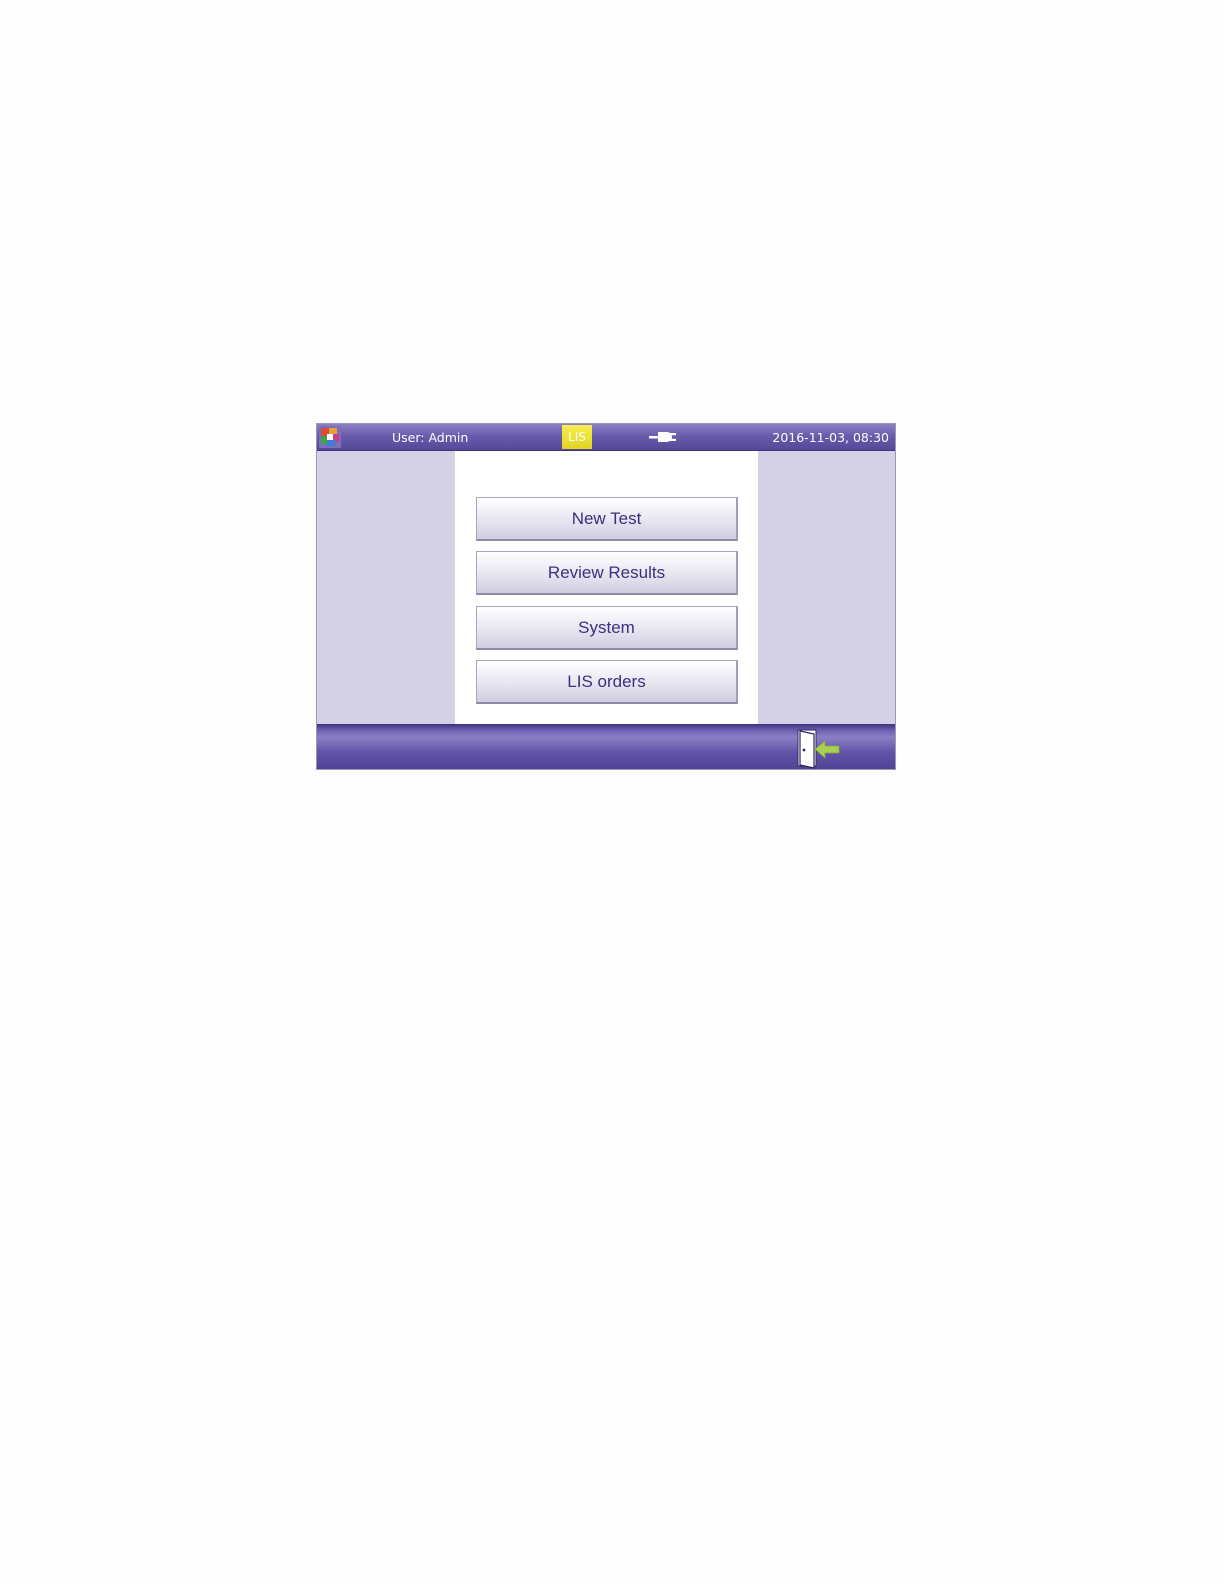 The width and height of the screenshot is (1224, 1584). I want to click on datetime-label: 2016-11-03, 08:30, so click(830, 437).